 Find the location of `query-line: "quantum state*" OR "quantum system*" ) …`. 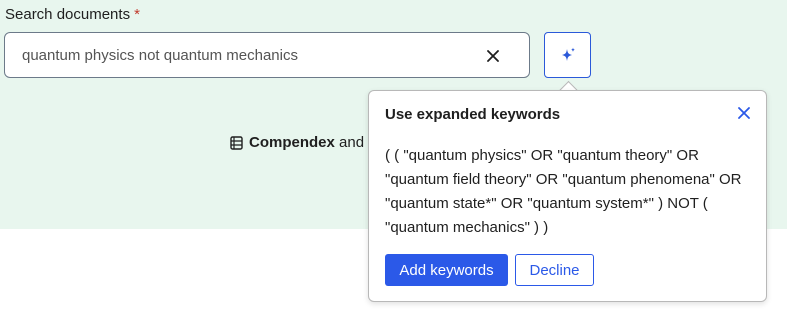

query-line: "quantum state*" OR "quantum system*" ) … is located at coordinates (546, 203).